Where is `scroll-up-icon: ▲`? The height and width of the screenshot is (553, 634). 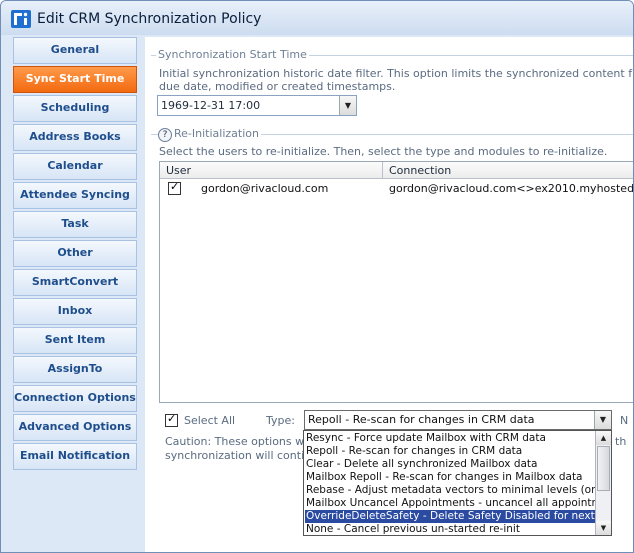 scroll-up-icon: ▲ is located at coordinates (603, 438).